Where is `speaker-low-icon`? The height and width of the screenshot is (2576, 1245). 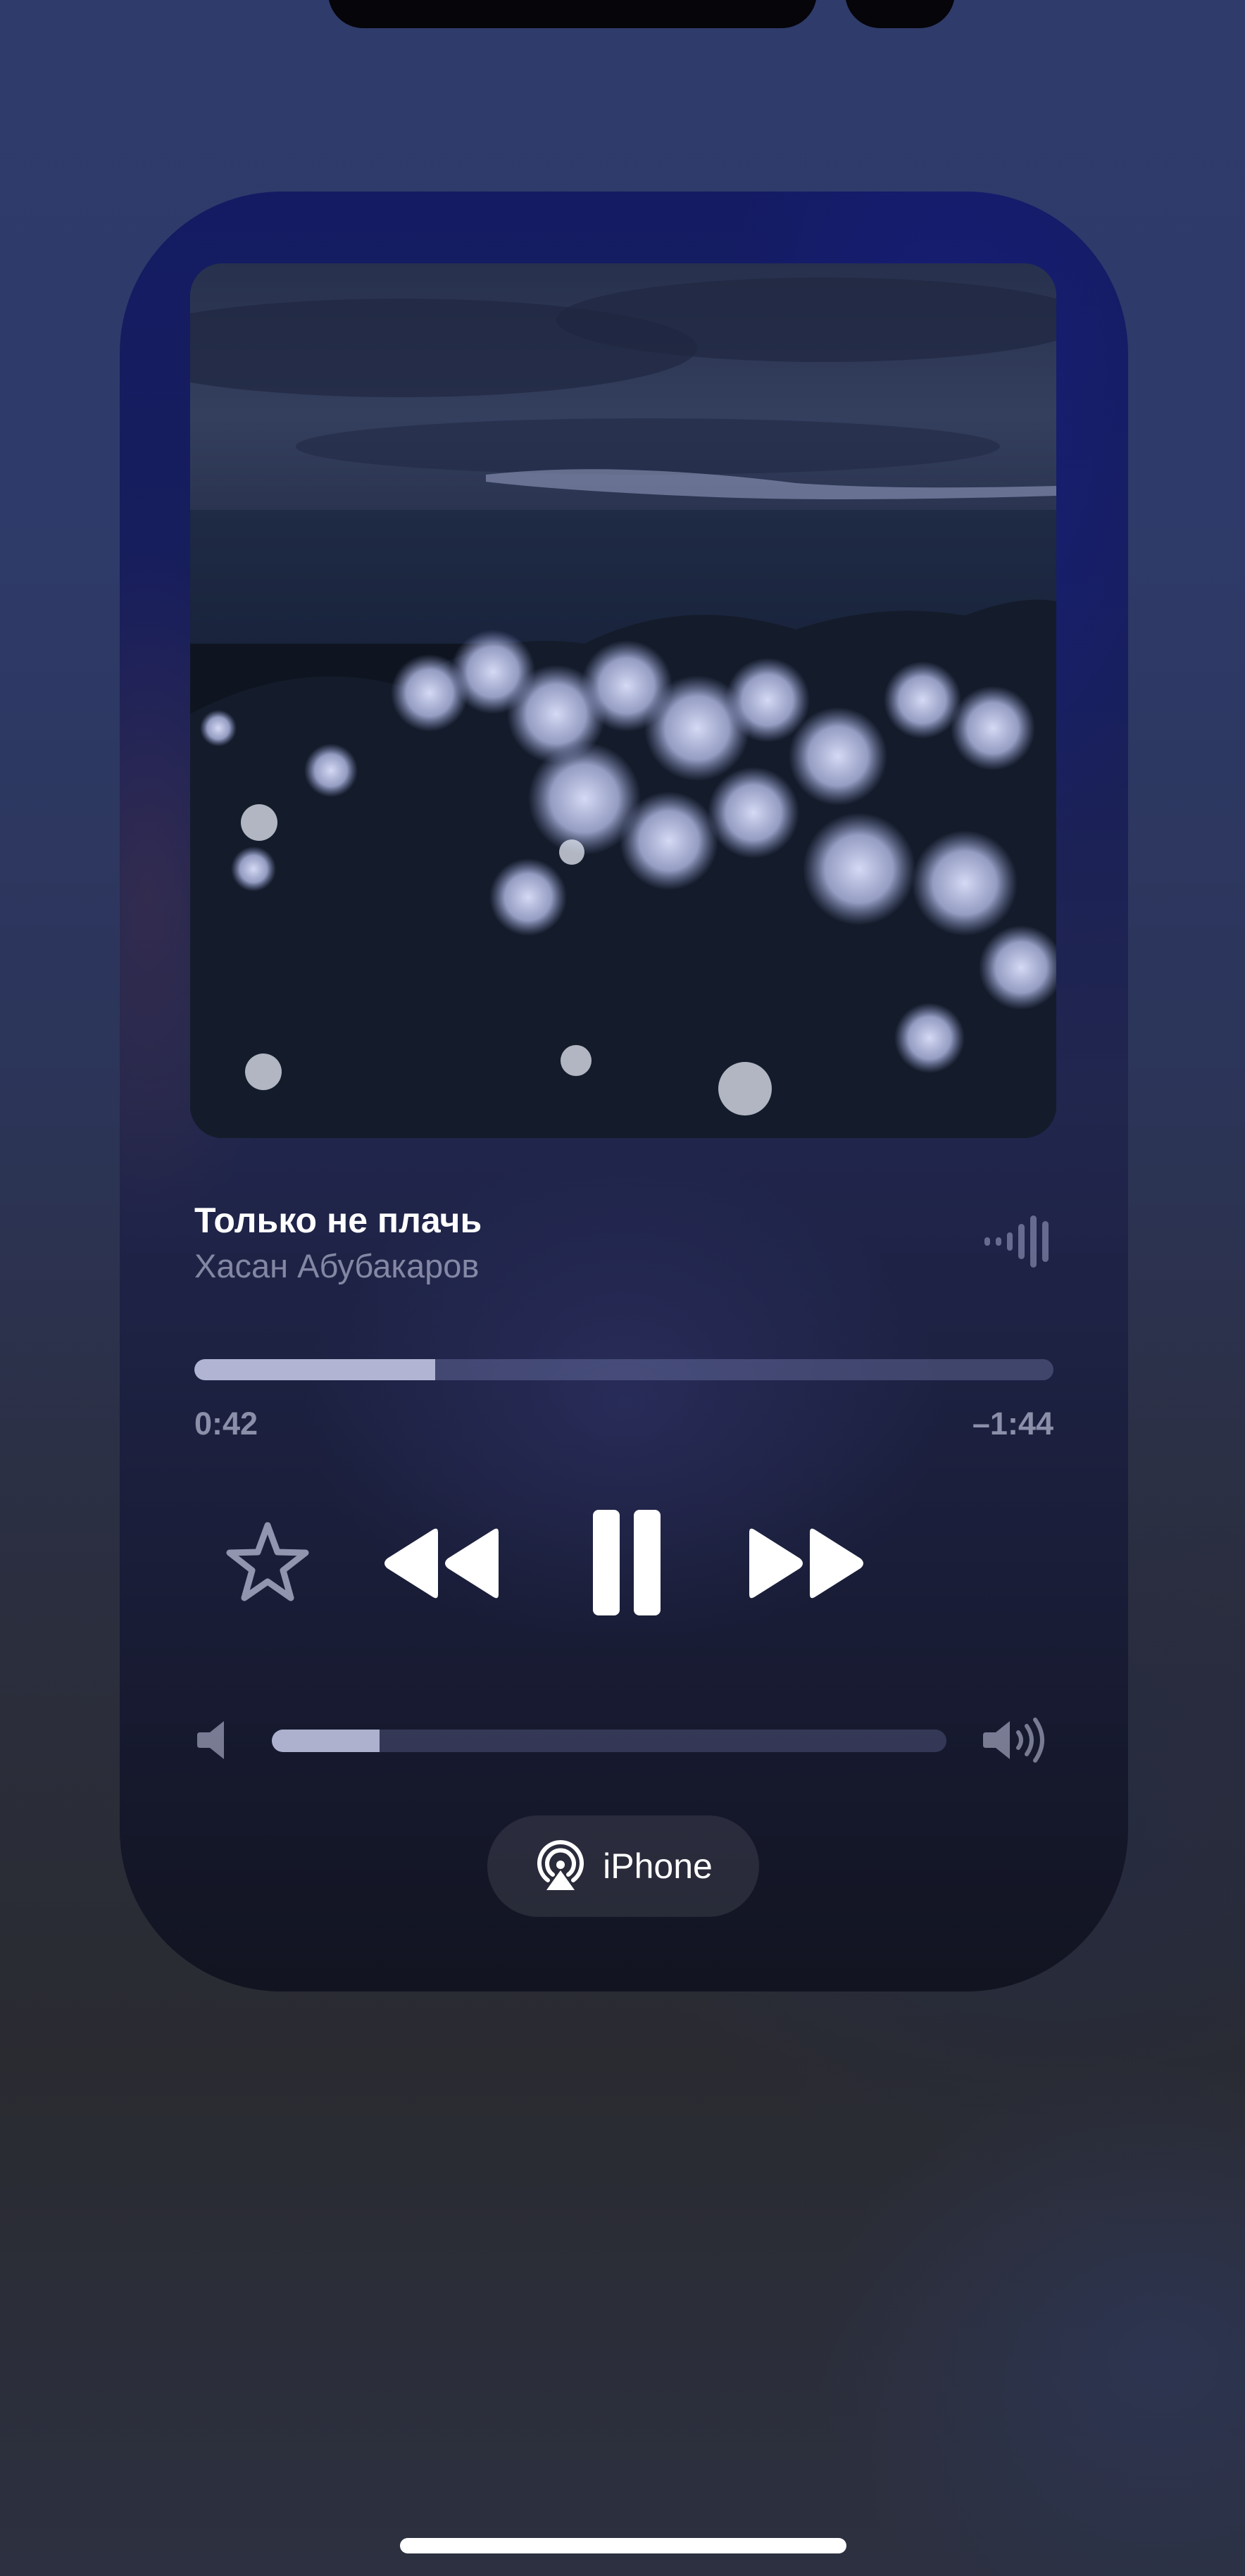
speaker-low-icon is located at coordinates (215, 1740).